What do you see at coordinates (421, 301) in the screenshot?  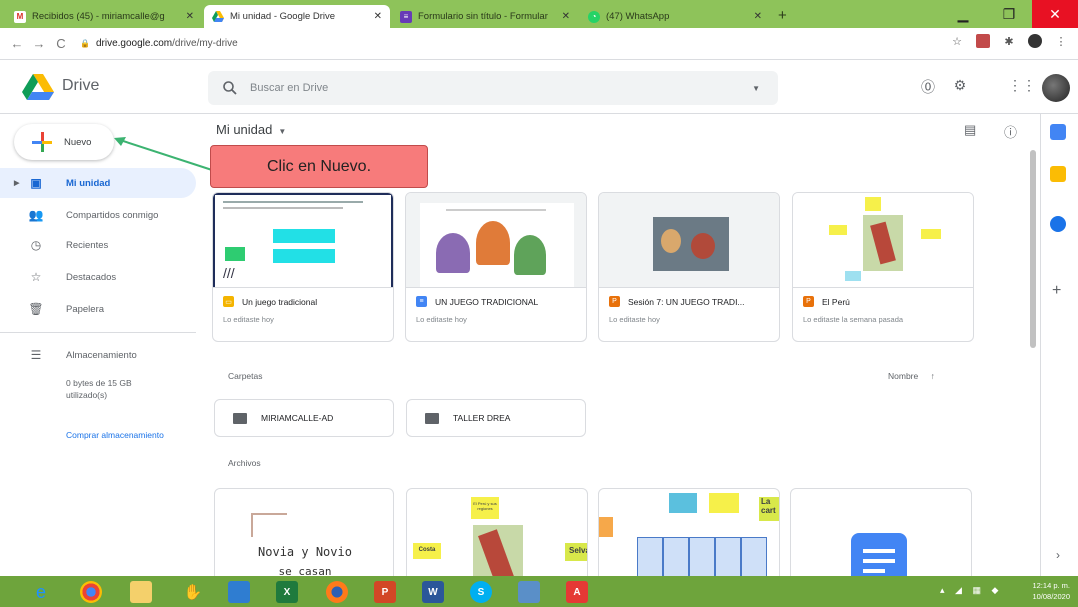 I see `docs-icon: ≡` at bounding box center [421, 301].